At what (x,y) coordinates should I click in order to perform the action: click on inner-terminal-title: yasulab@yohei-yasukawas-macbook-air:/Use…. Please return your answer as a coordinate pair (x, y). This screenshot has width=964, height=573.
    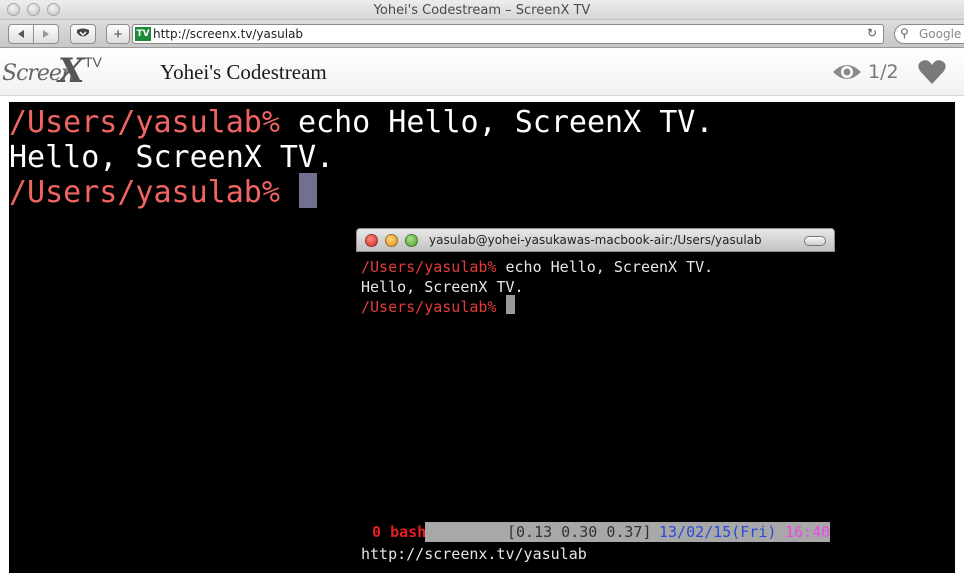
    Looking at the image, I should click on (595, 240).